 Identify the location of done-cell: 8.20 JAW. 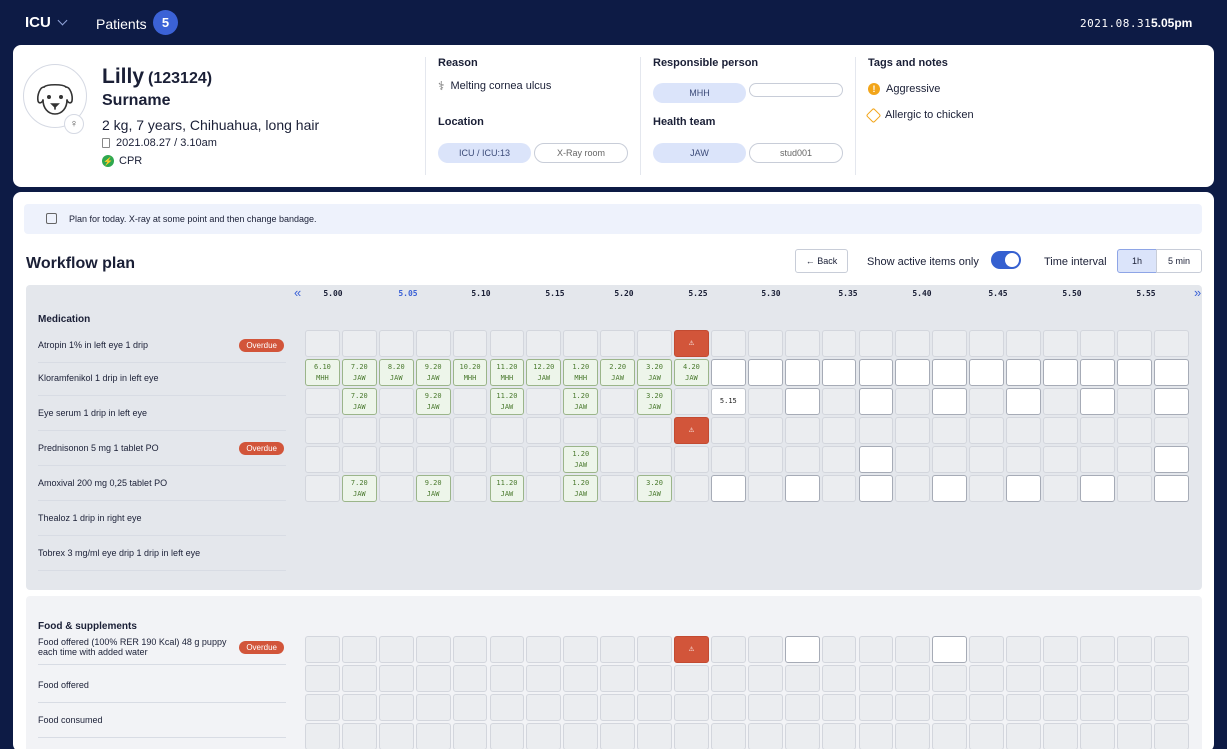
(396, 372).